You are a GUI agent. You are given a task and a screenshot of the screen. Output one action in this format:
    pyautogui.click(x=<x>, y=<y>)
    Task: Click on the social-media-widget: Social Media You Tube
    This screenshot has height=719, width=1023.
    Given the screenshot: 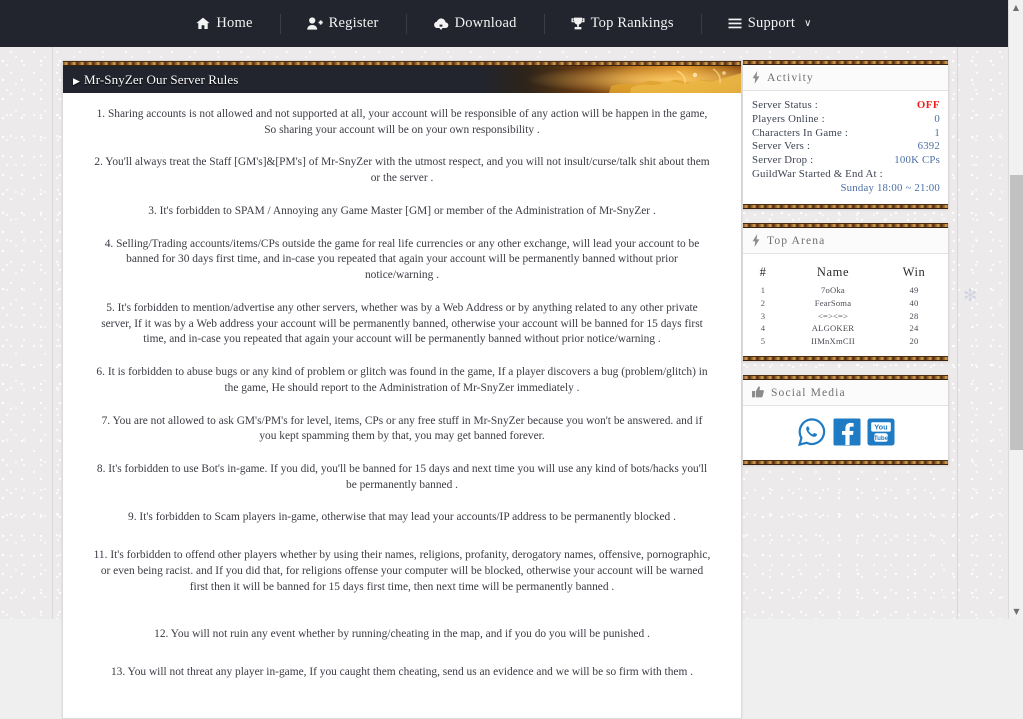 What is the action you would take?
    pyautogui.click(x=845, y=419)
    